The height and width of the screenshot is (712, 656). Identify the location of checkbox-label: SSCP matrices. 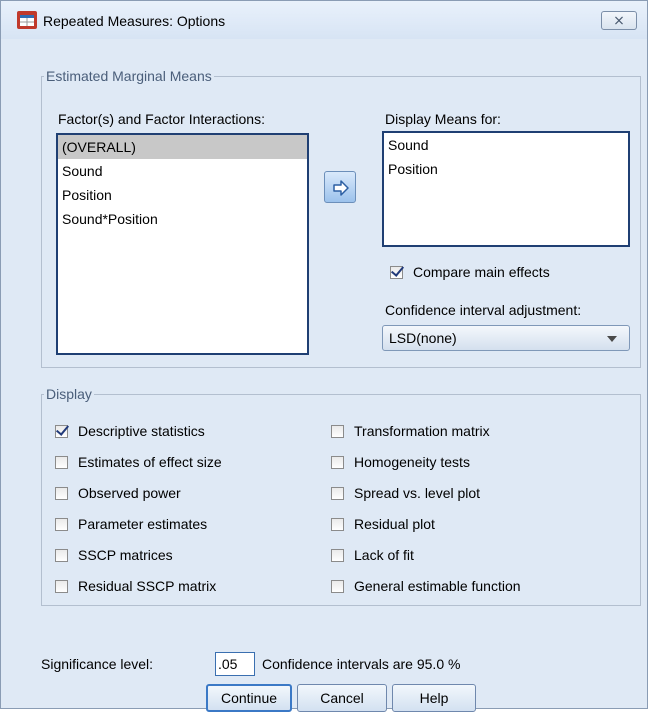
(125, 555).